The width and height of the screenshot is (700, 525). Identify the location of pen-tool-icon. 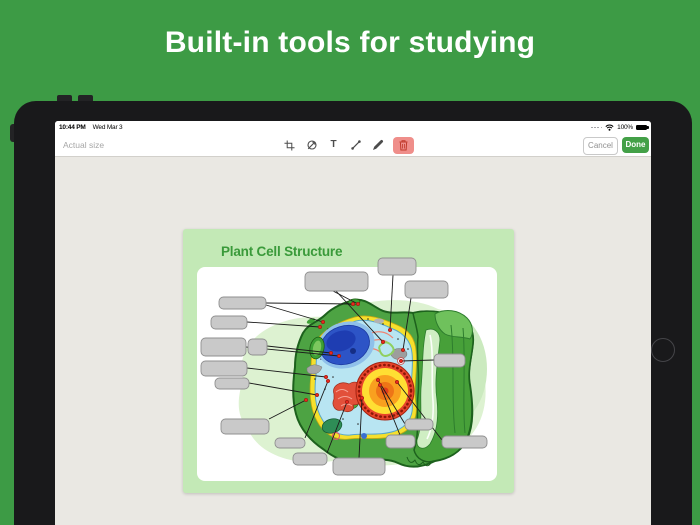
(377, 145).